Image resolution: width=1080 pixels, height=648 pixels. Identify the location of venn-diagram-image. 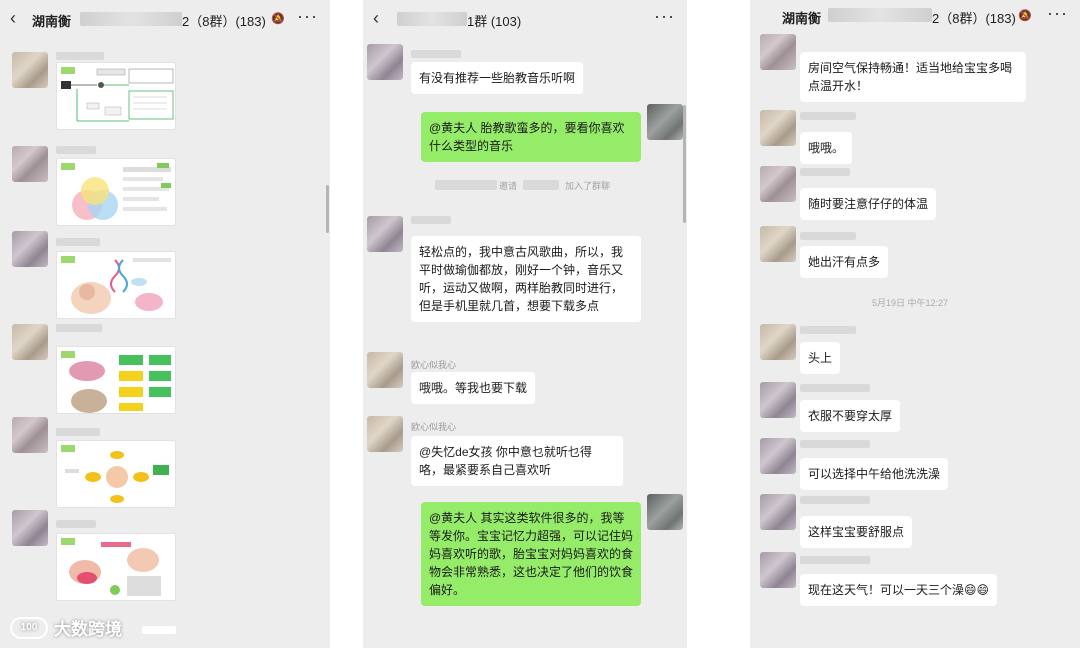
(116, 191).